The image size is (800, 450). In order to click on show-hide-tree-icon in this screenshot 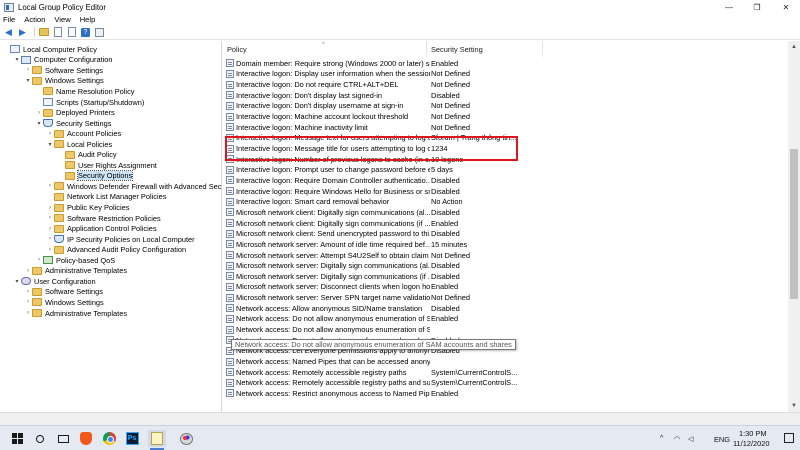, I will do `click(57, 32)`.